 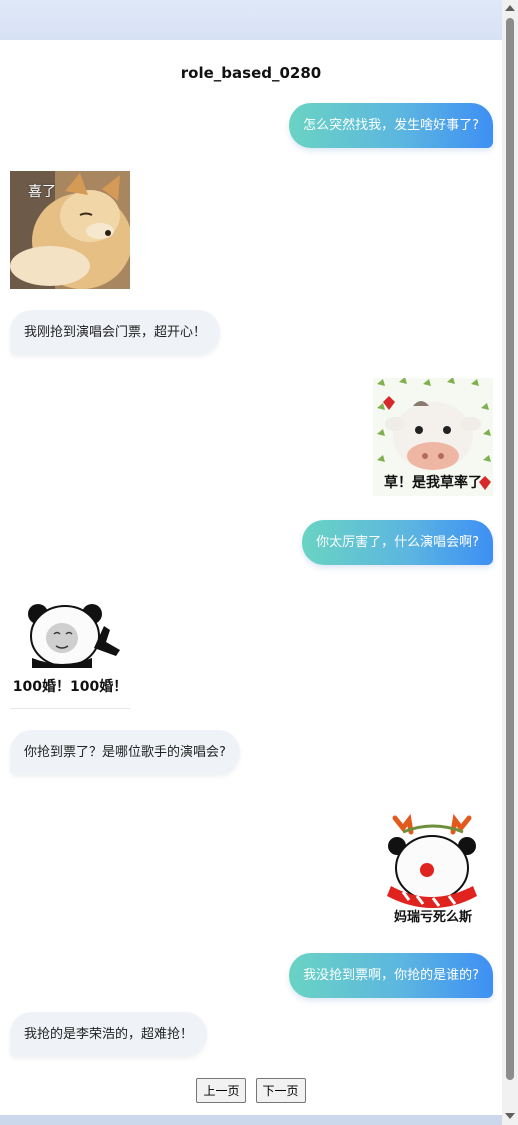 I want to click on message-bubble-incoming: 我刚抢到演唱会门票，超开心！, so click(x=115, y=332).